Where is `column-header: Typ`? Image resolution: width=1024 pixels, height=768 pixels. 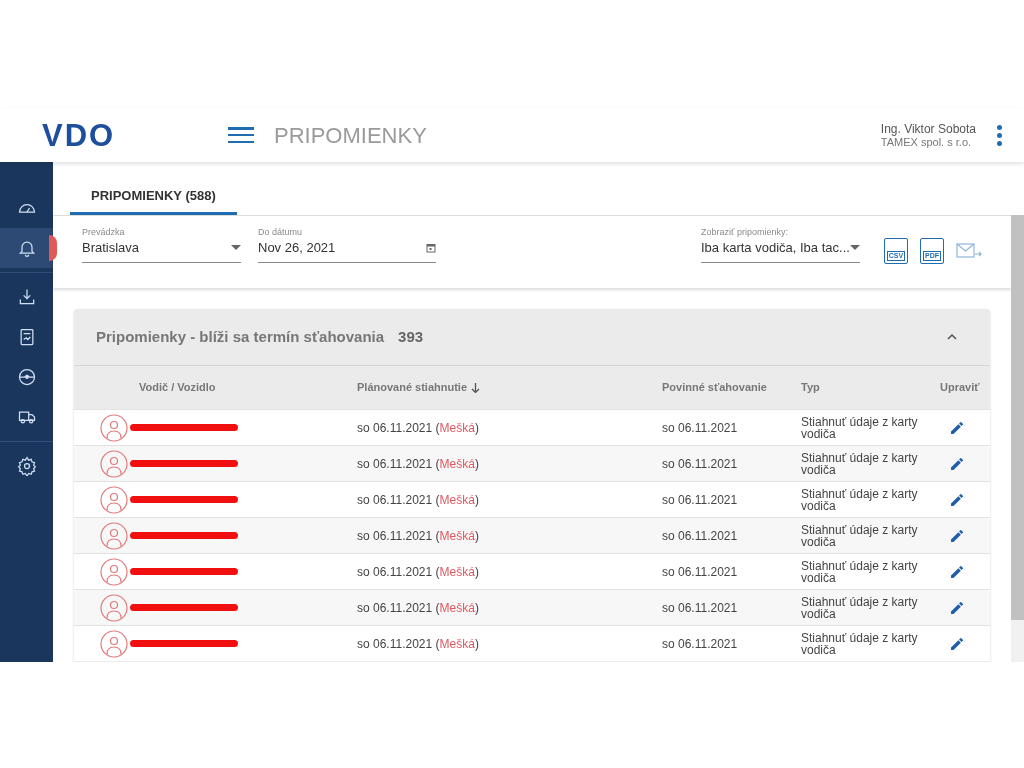 column-header: Typ is located at coordinates (811, 388).